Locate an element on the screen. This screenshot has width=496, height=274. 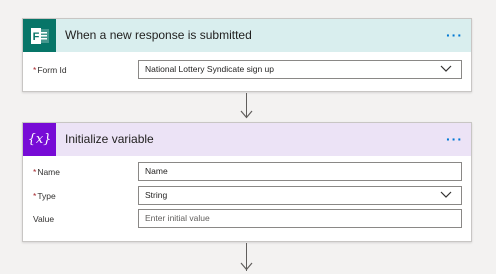
microsoft-forms-icon: F is located at coordinates (39, 35).